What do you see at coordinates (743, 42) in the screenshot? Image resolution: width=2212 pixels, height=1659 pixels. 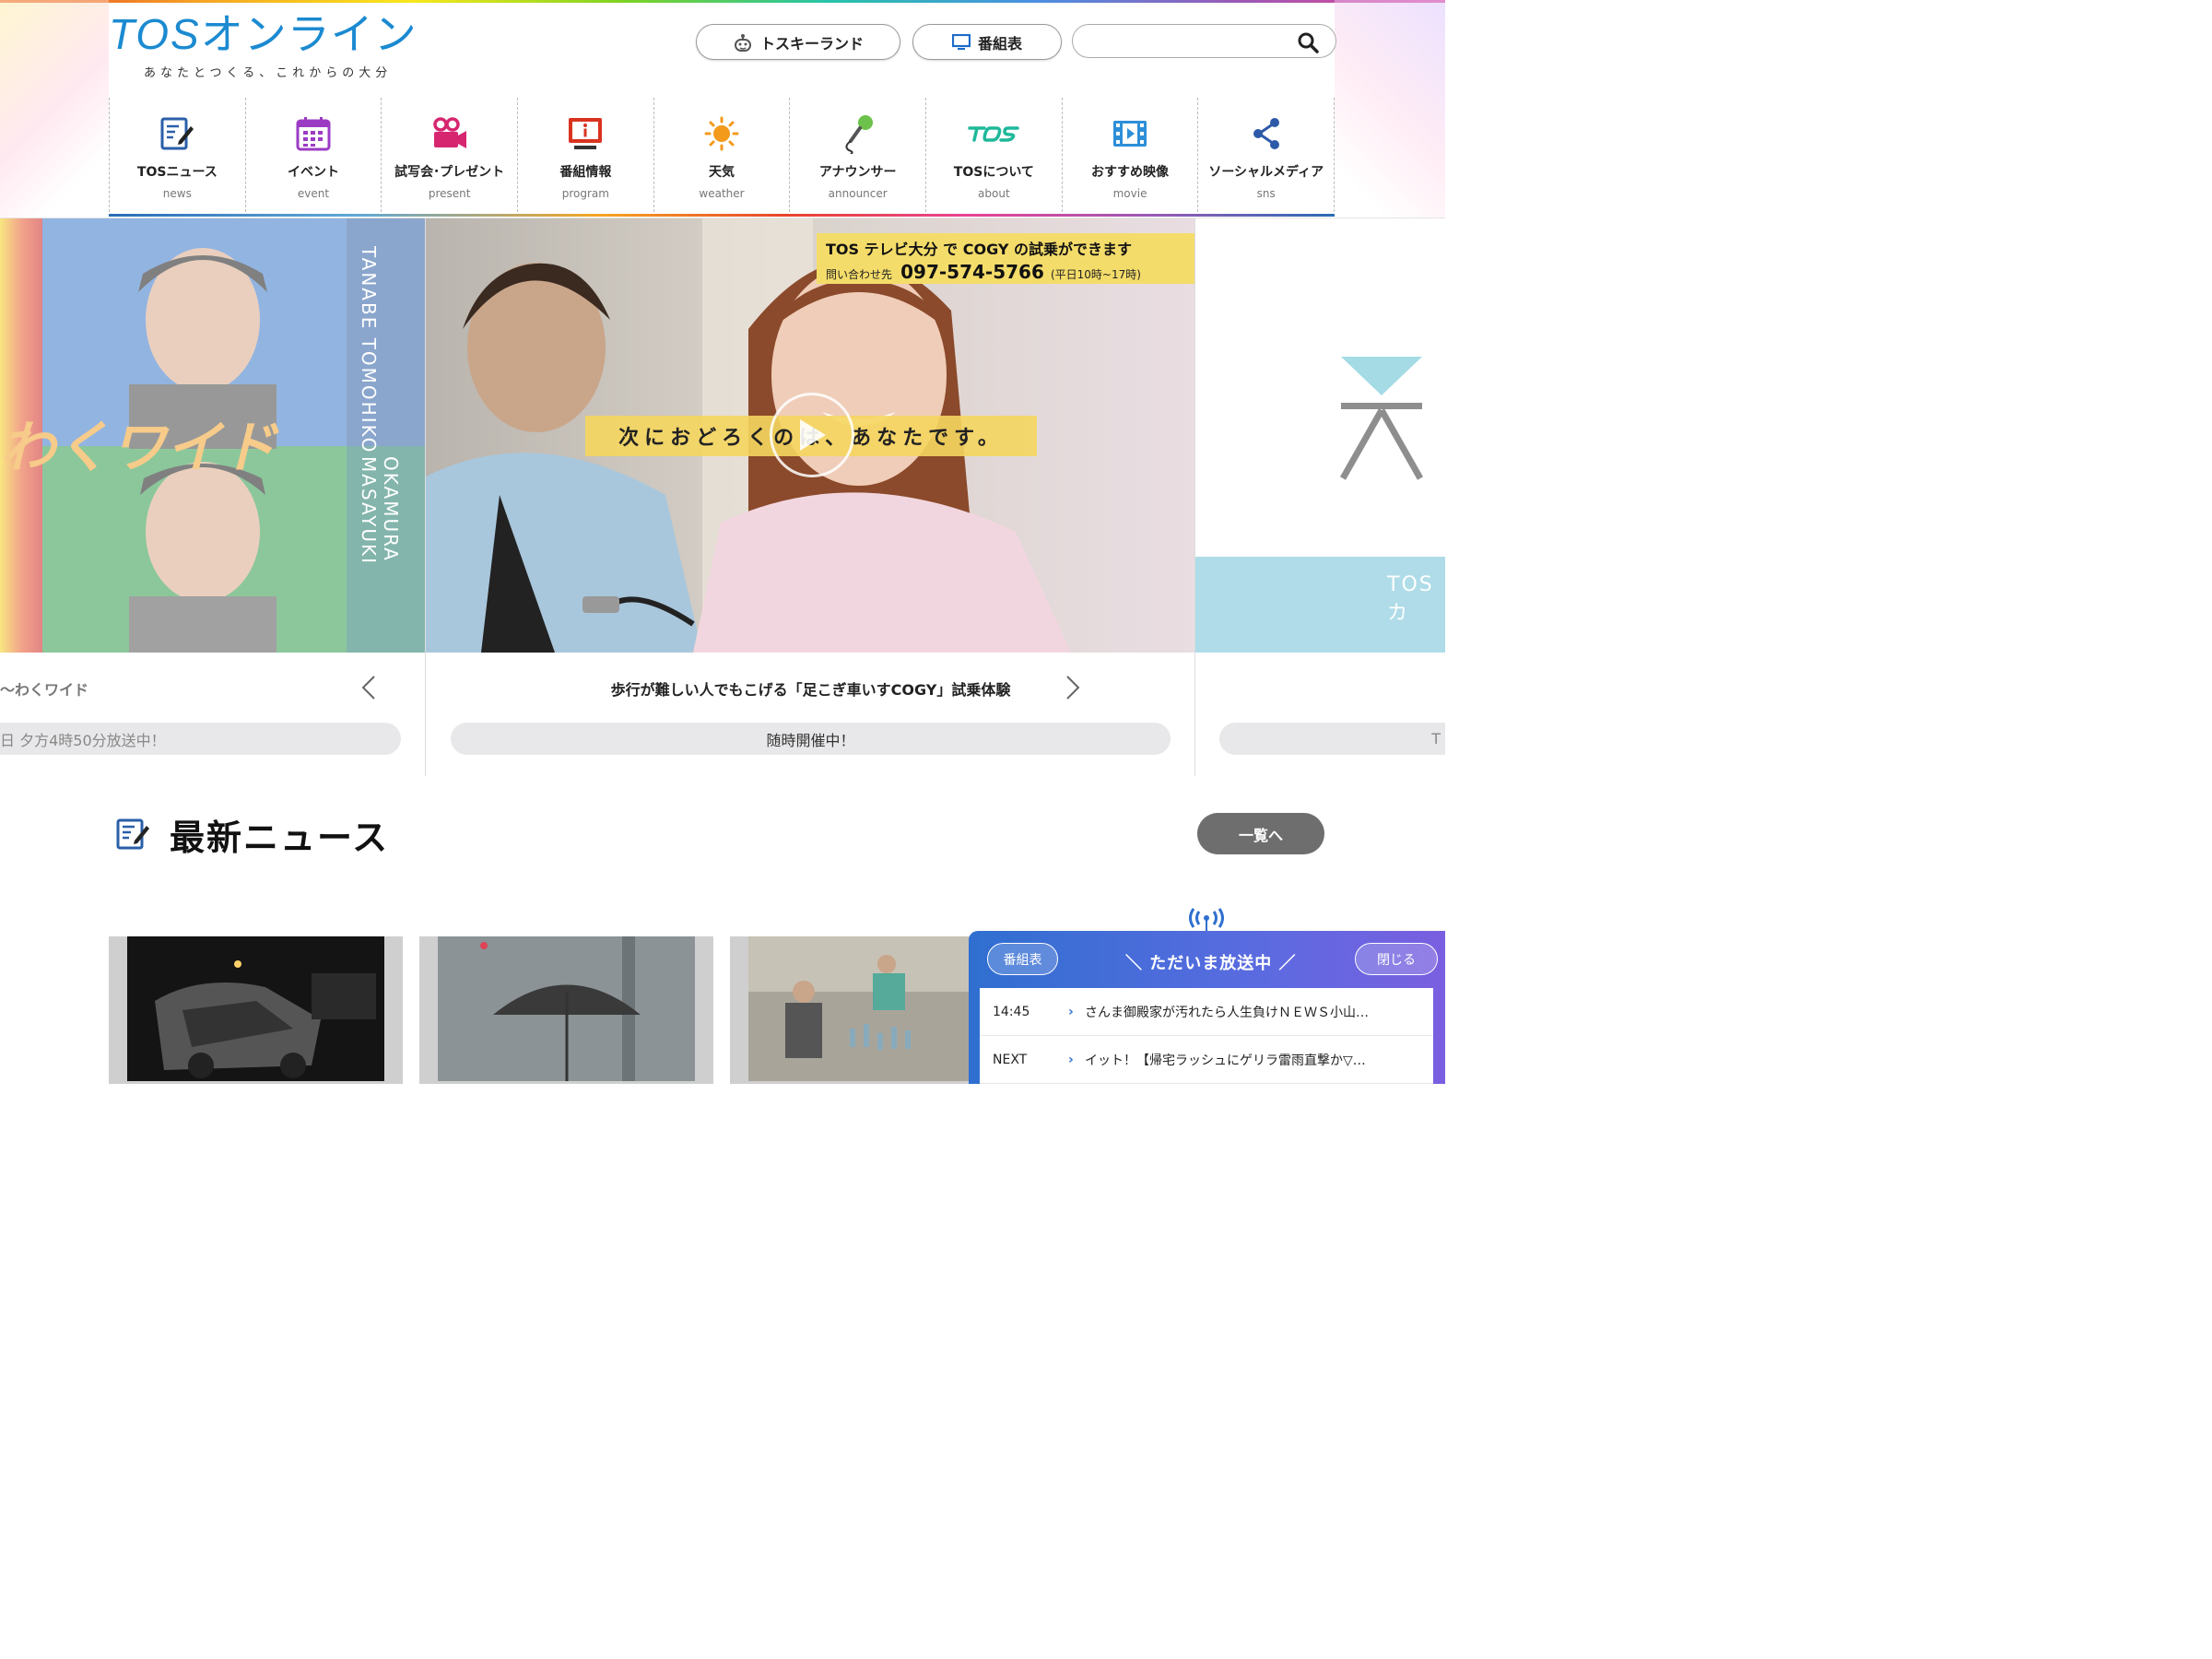 I see `robot-icon` at bounding box center [743, 42].